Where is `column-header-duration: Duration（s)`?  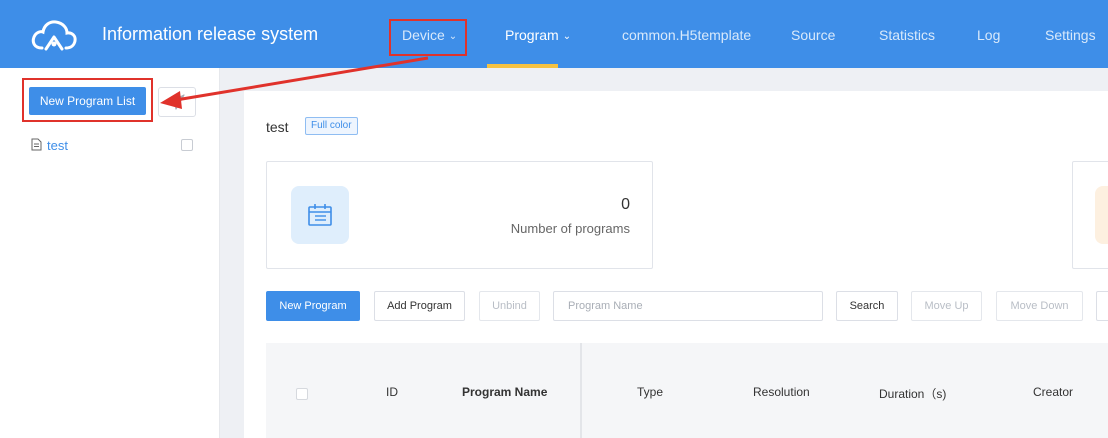 column-header-duration: Duration（s) is located at coordinates (912, 393).